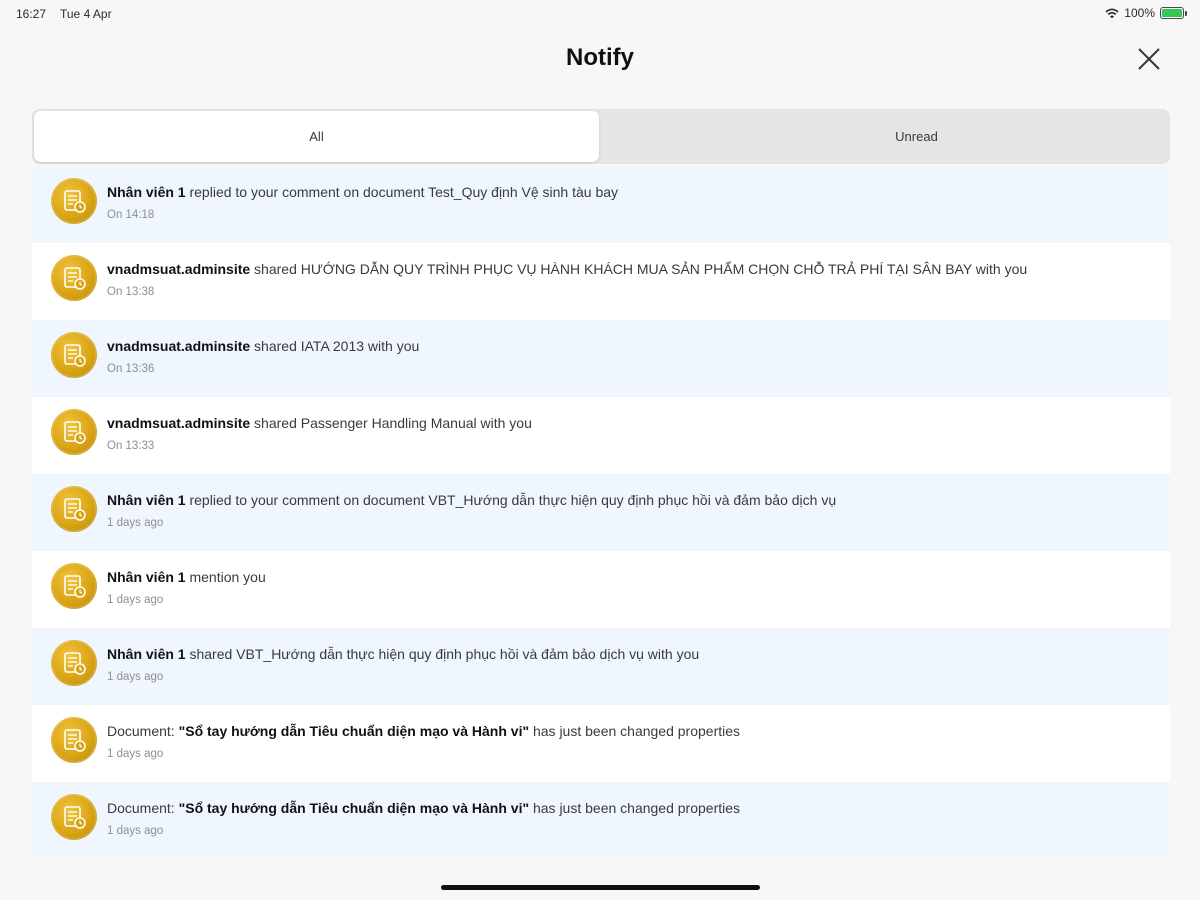  Describe the element at coordinates (600, 57) in the screenshot. I see `page-title: Notify` at that location.